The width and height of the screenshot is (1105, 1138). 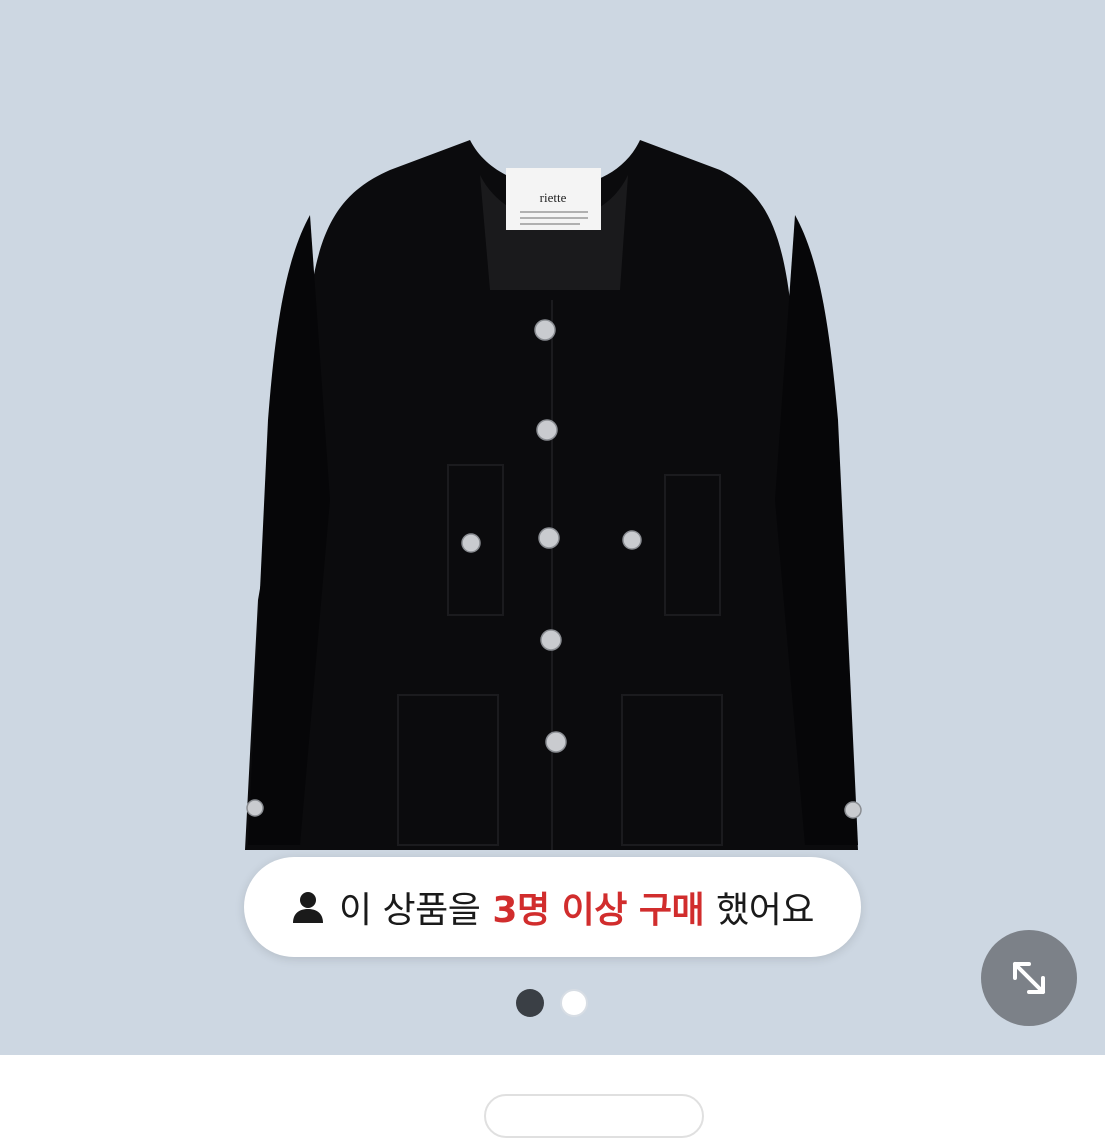 I want to click on expand-icon, so click(x=1029, y=978).